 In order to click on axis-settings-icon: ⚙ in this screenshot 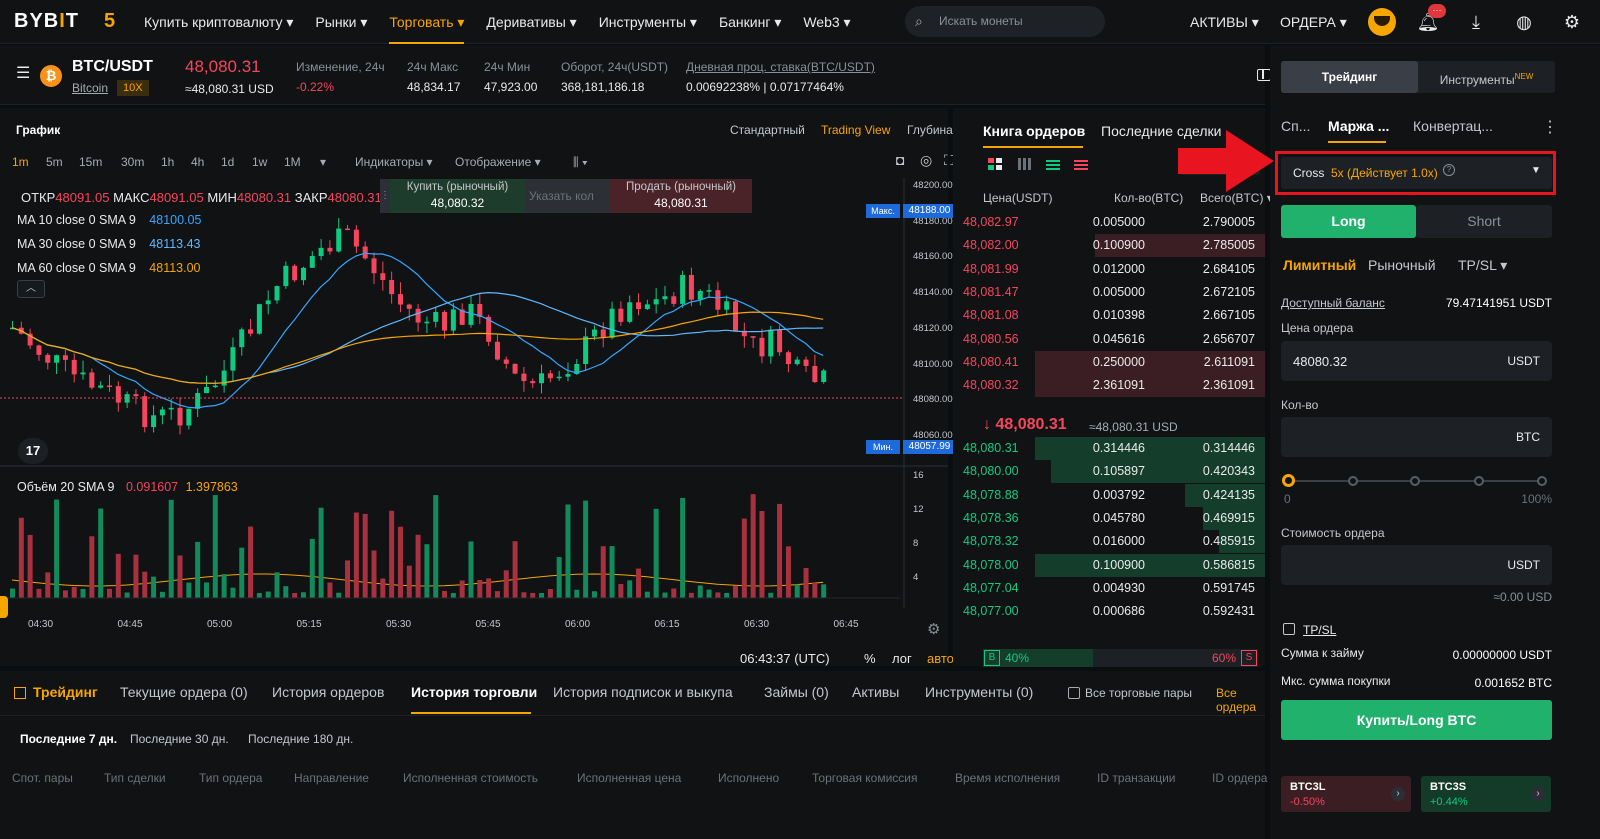, I will do `click(933, 629)`.